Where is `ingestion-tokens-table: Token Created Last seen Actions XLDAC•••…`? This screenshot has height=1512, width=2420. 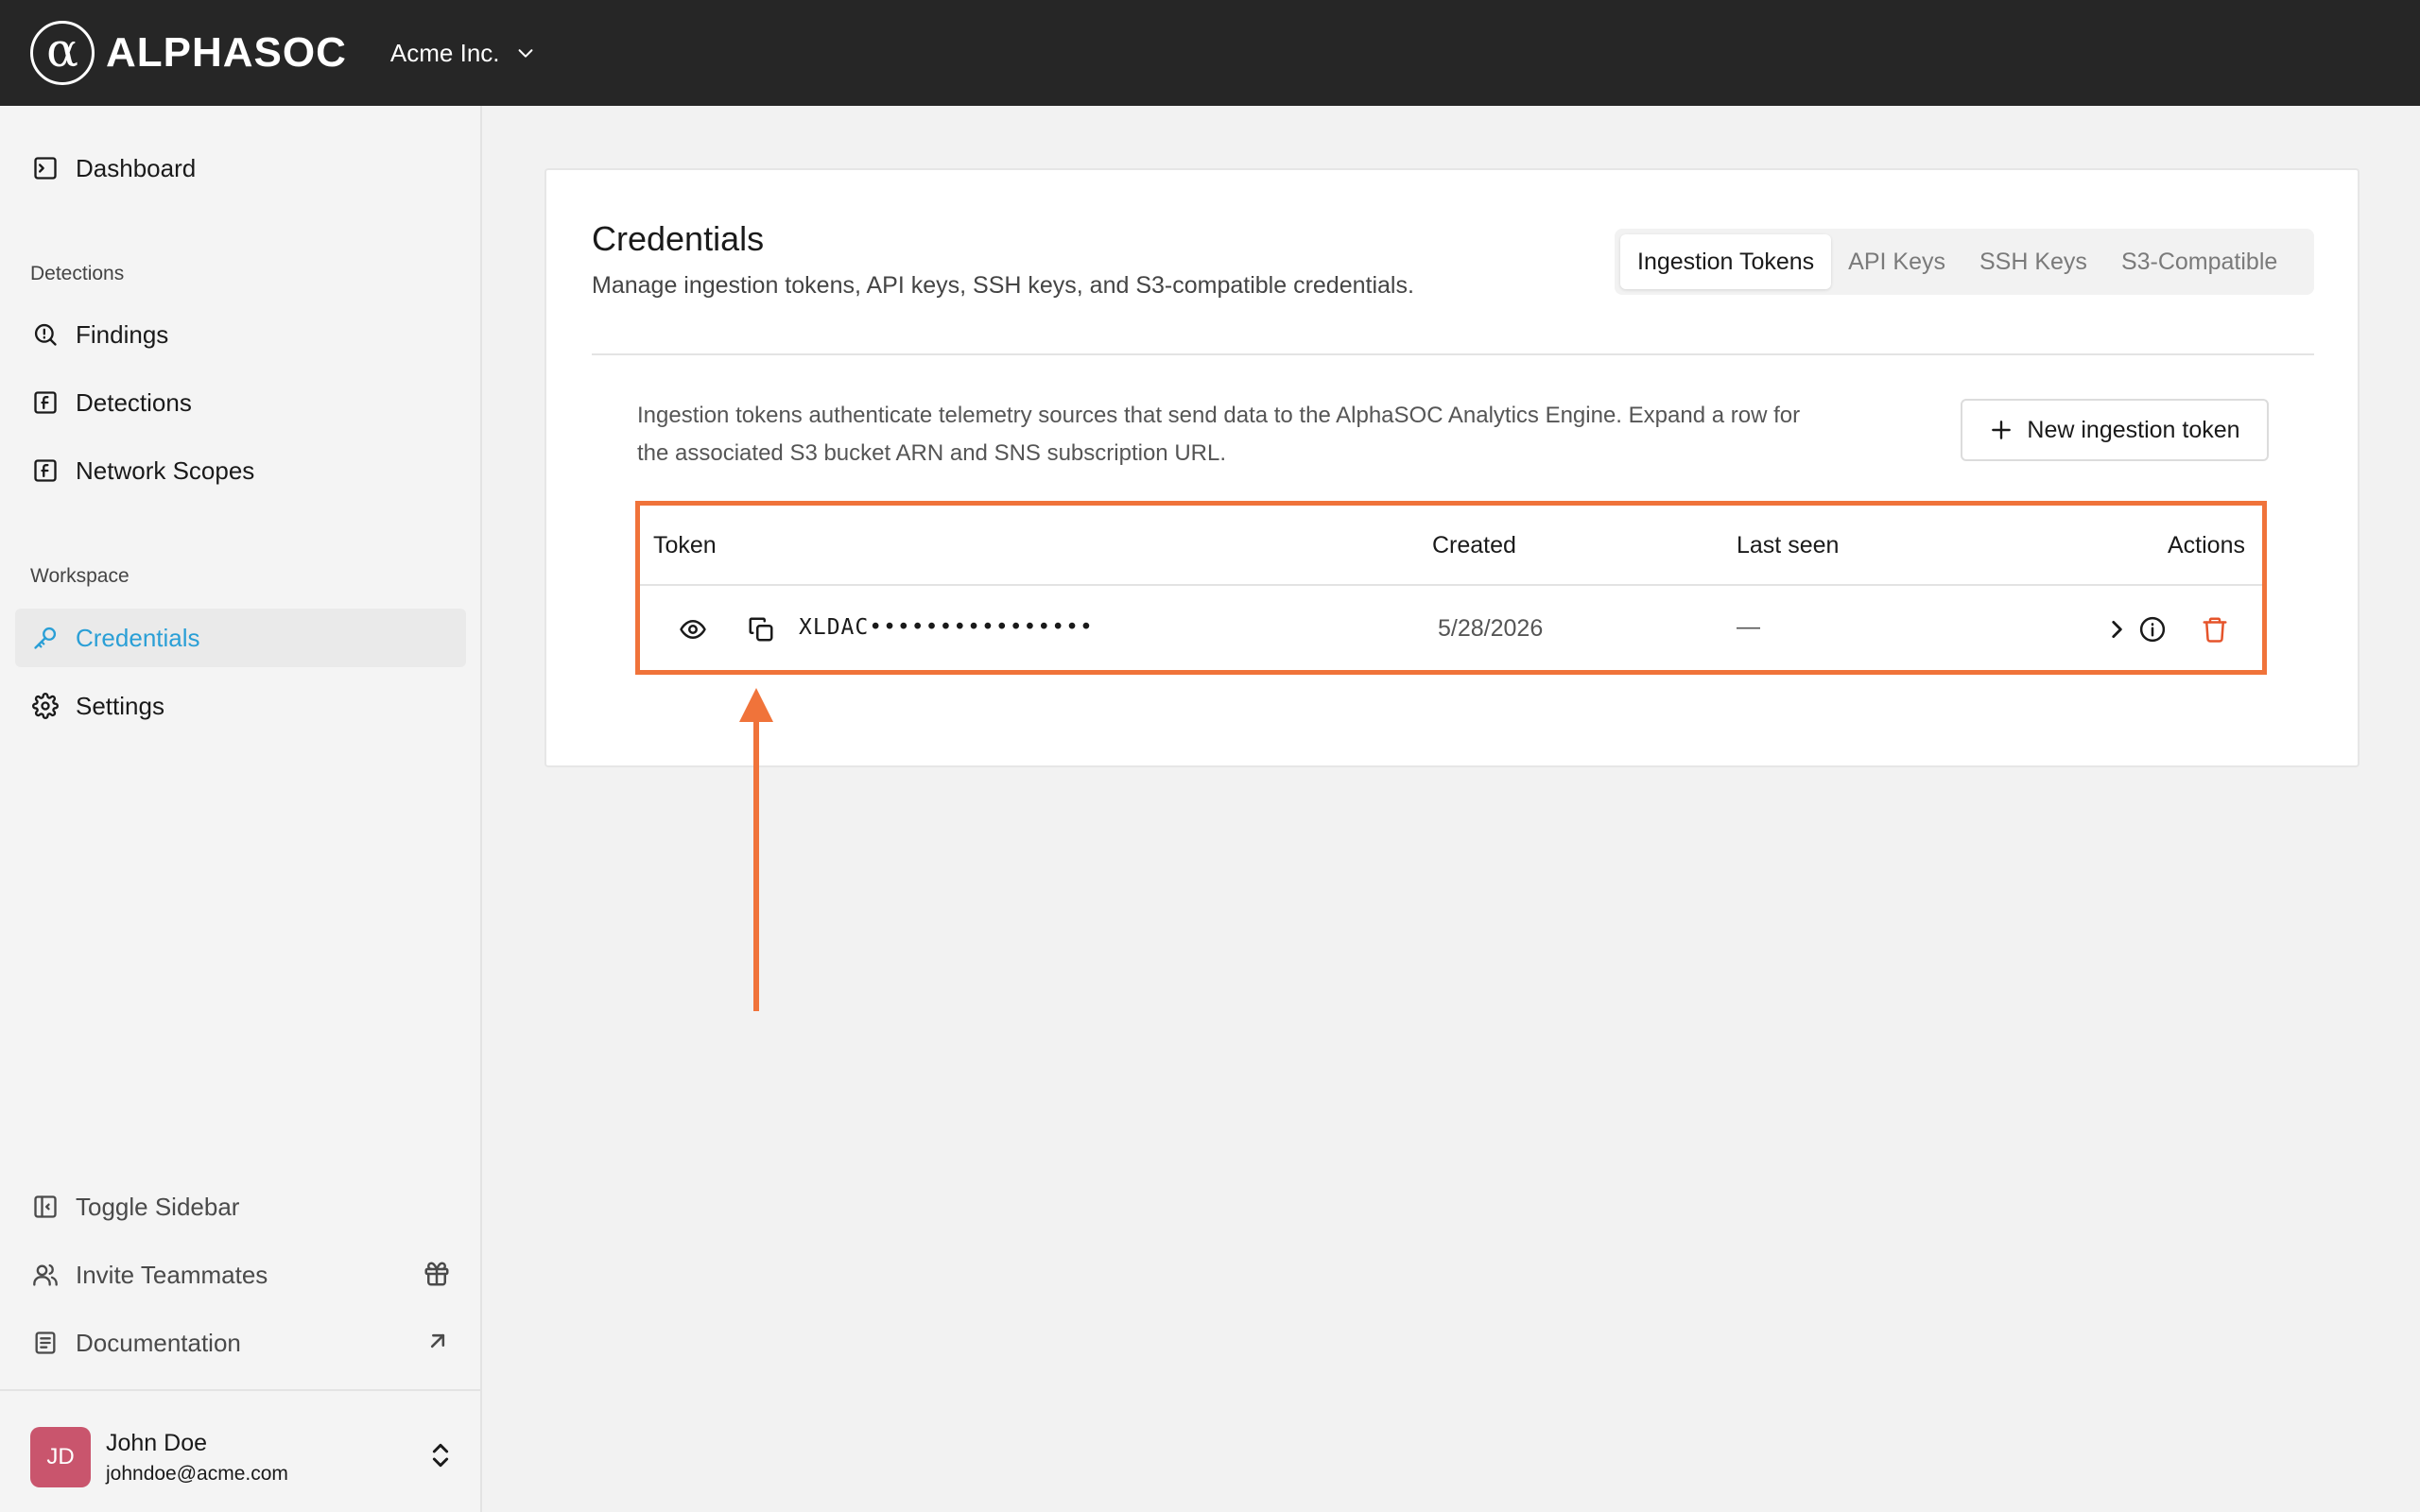 ingestion-tokens-table: Token Created Last seen Actions XLDAC•••… is located at coordinates (1451, 588).